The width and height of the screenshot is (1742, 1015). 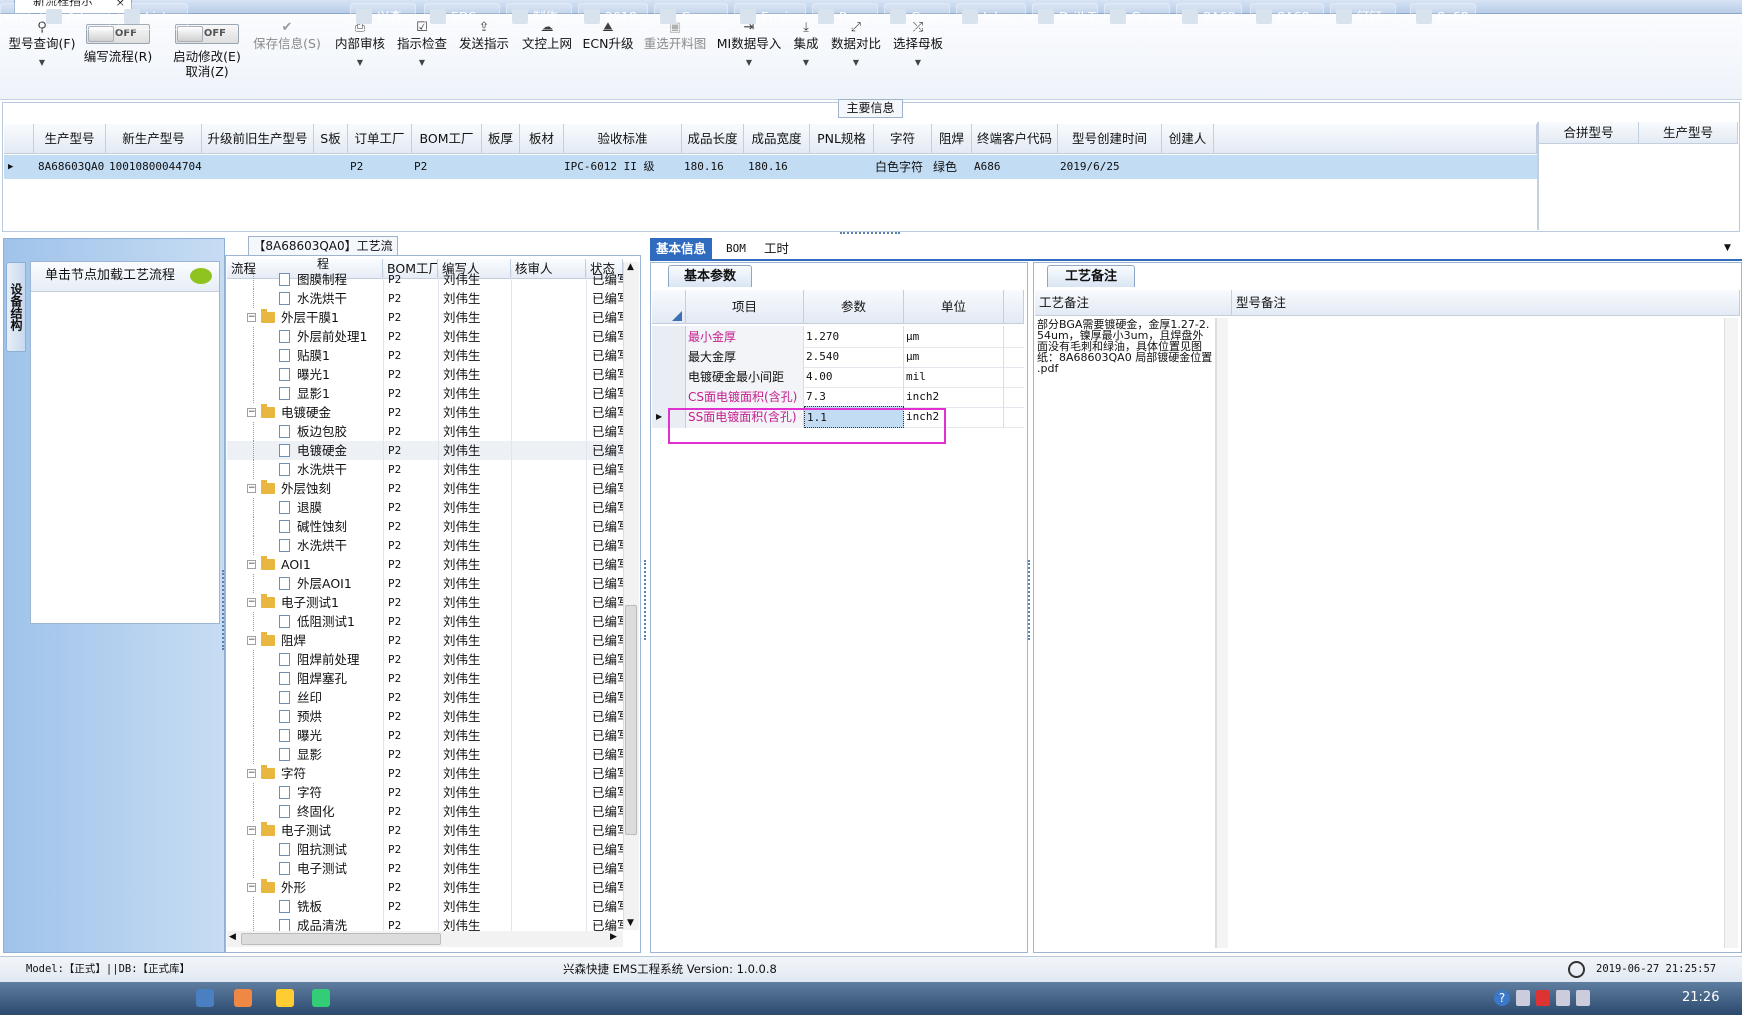 What do you see at coordinates (287, 34) in the screenshot?
I see `save-info-button: ✔ 保存信息(S)` at bounding box center [287, 34].